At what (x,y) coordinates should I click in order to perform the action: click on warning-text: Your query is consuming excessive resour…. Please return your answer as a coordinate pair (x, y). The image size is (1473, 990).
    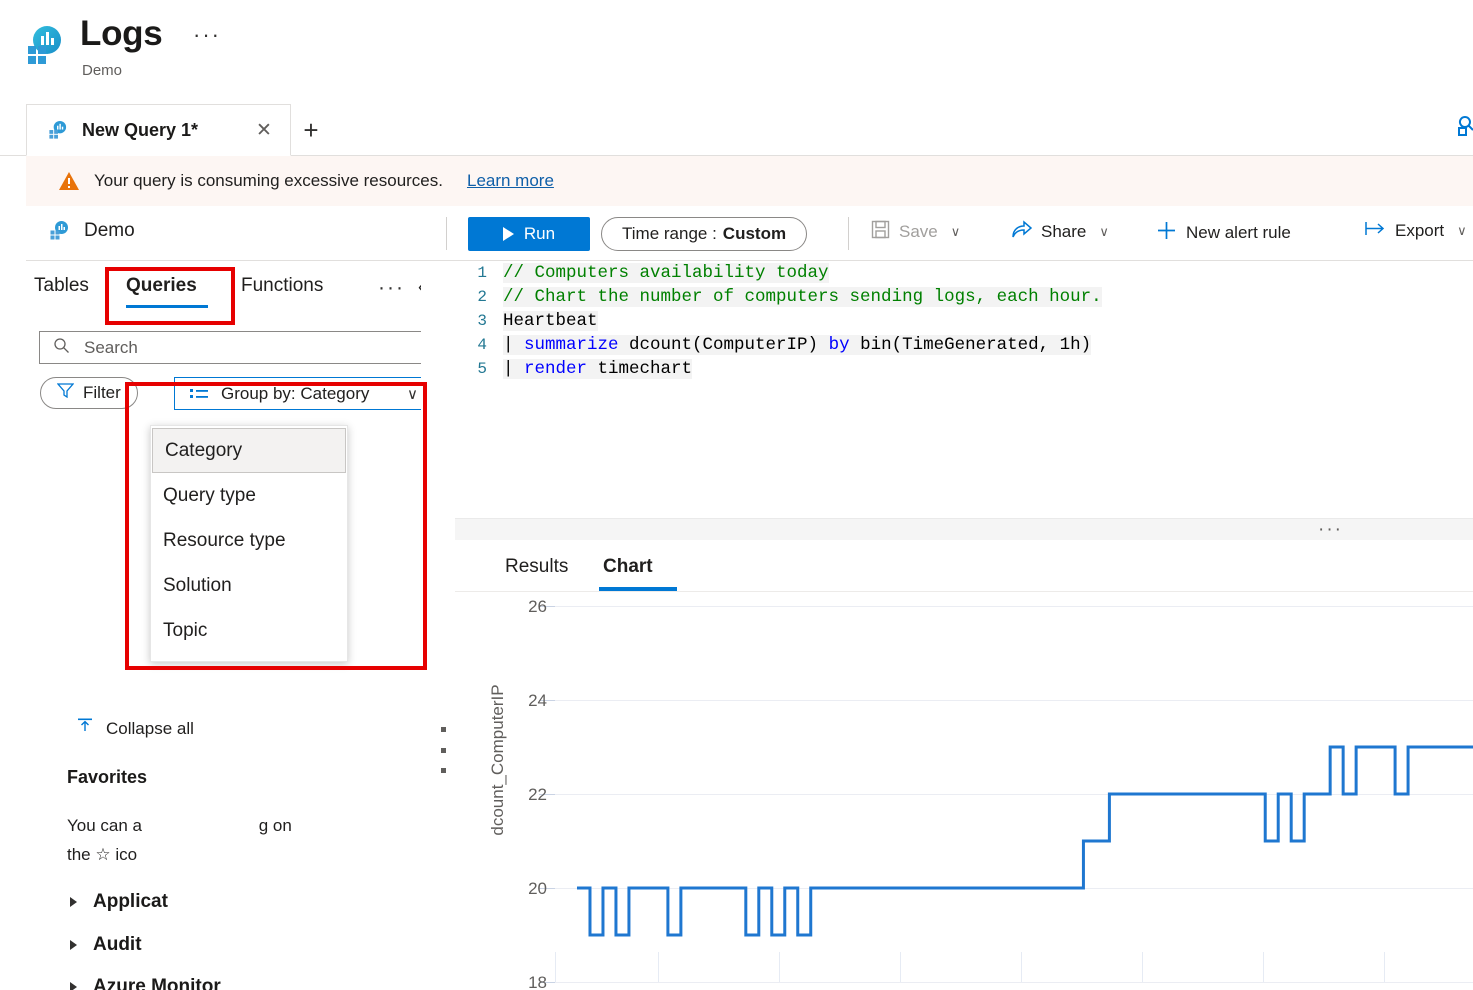
    Looking at the image, I should click on (268, 180).